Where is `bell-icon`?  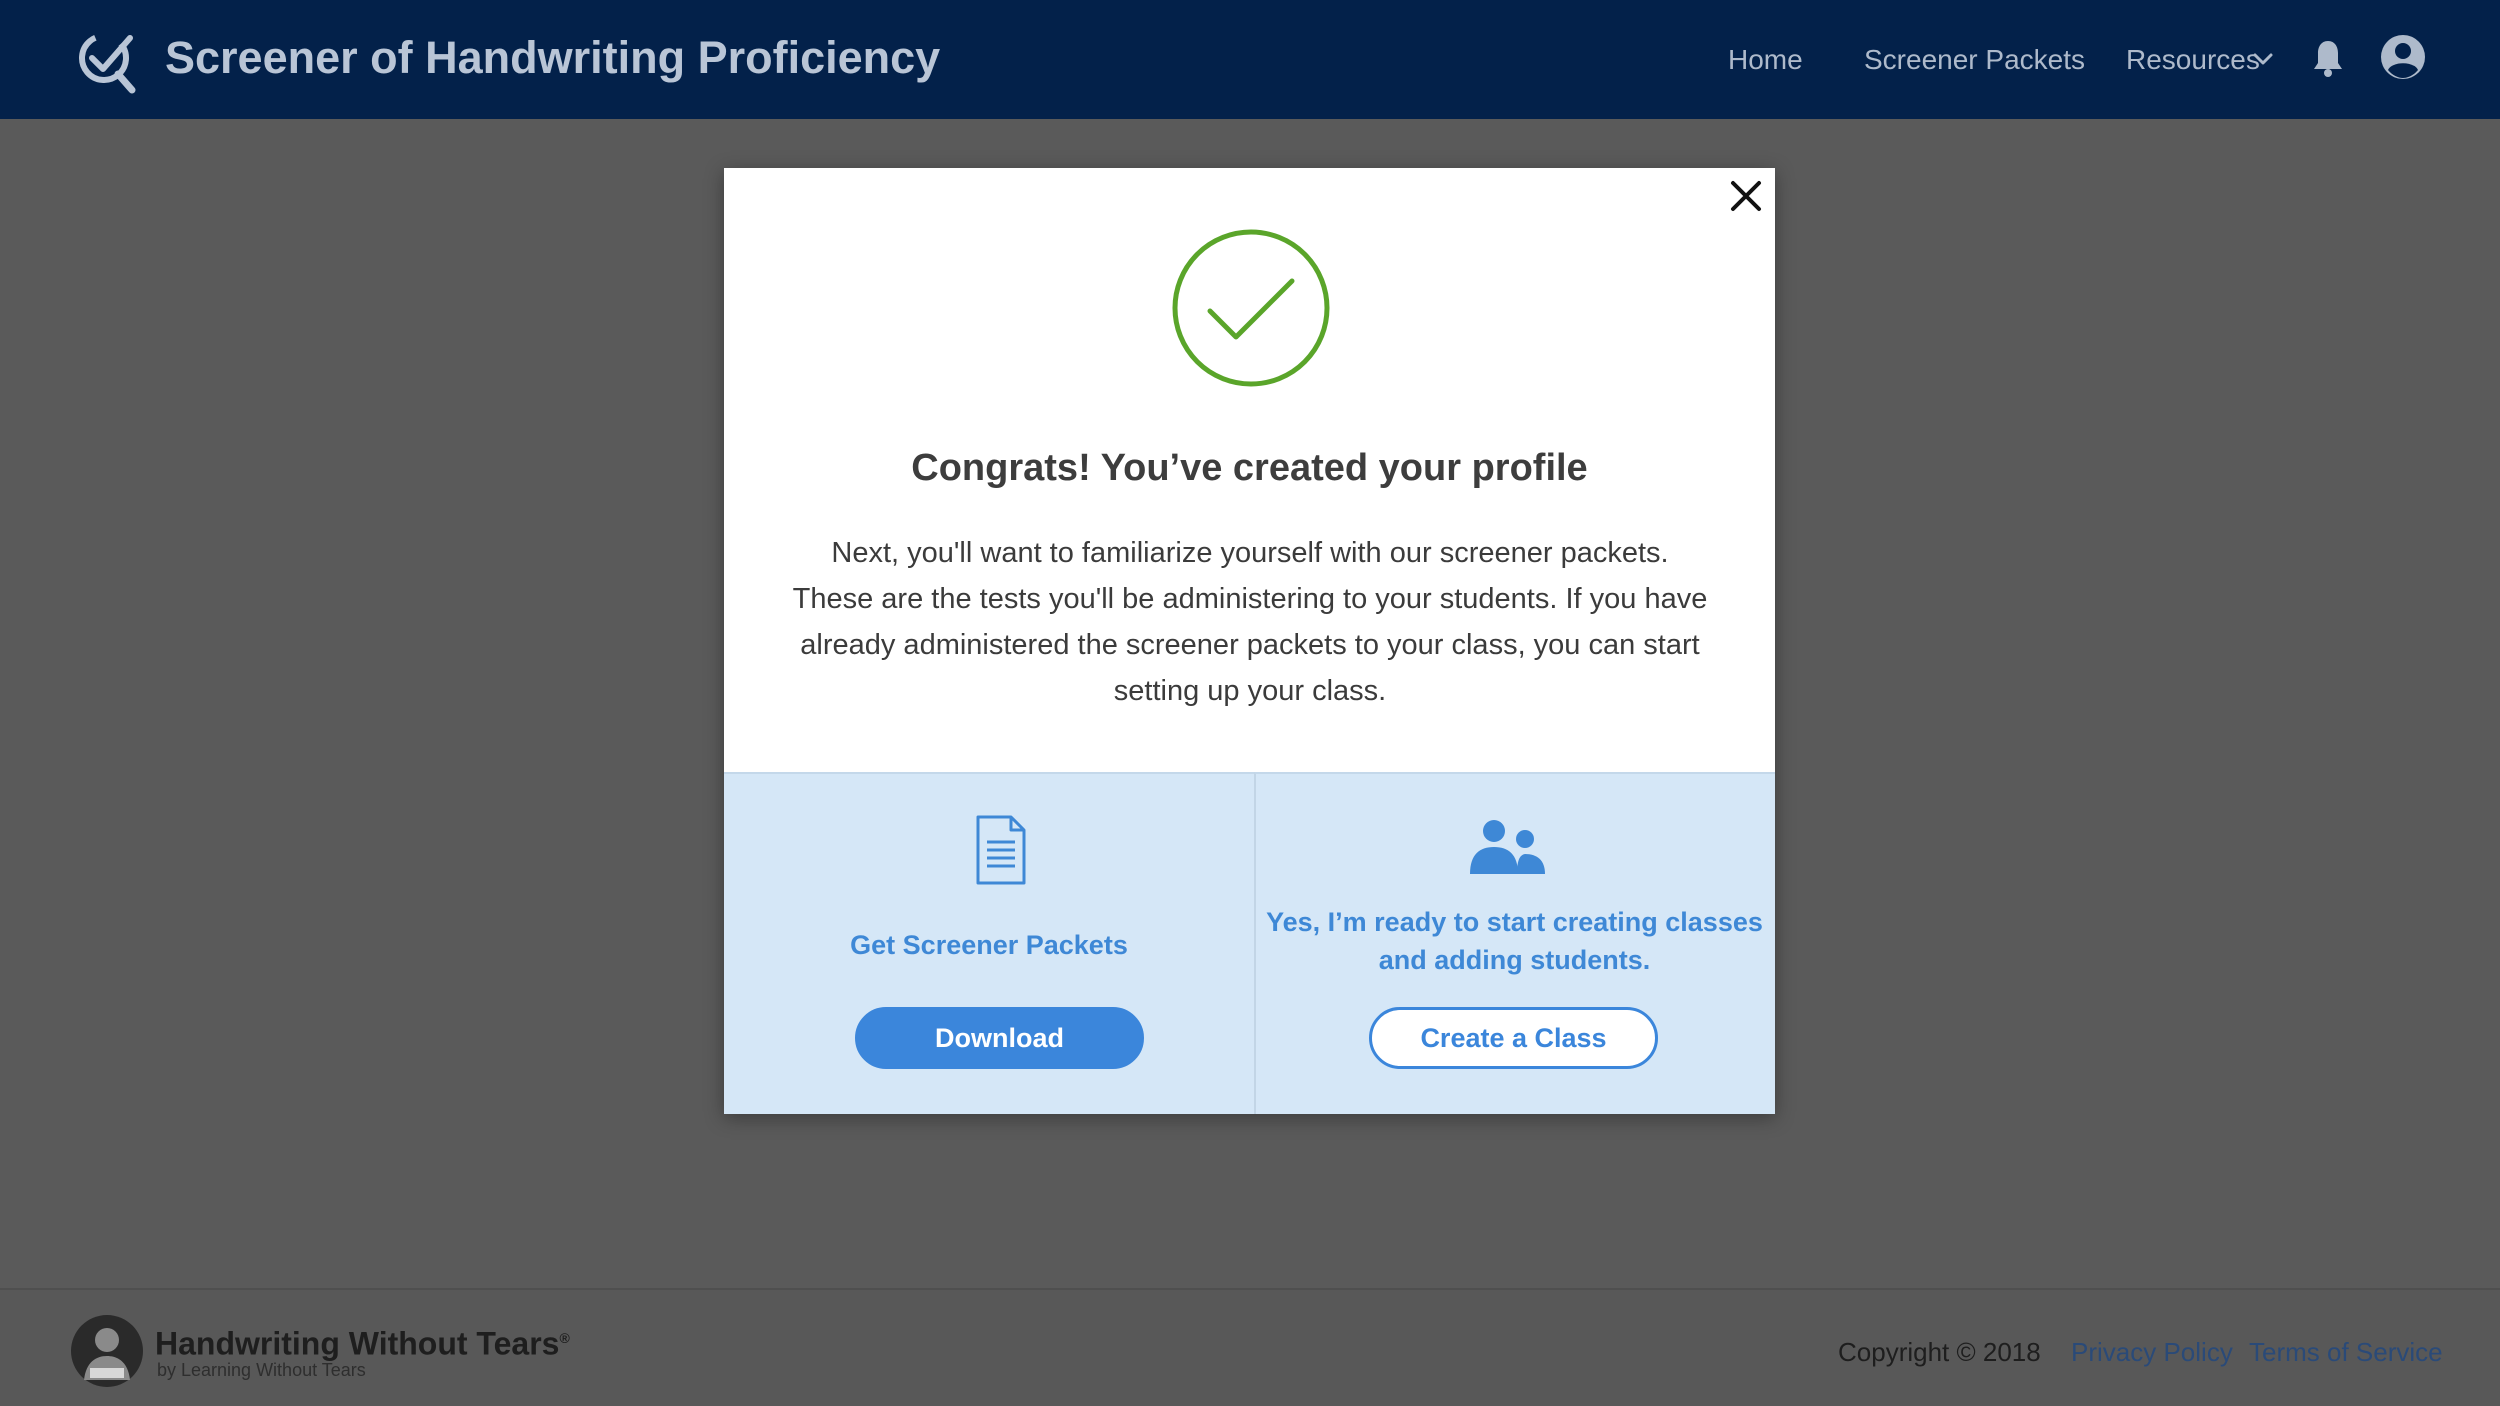
bell-icon is located at coordinates (2328, 58).